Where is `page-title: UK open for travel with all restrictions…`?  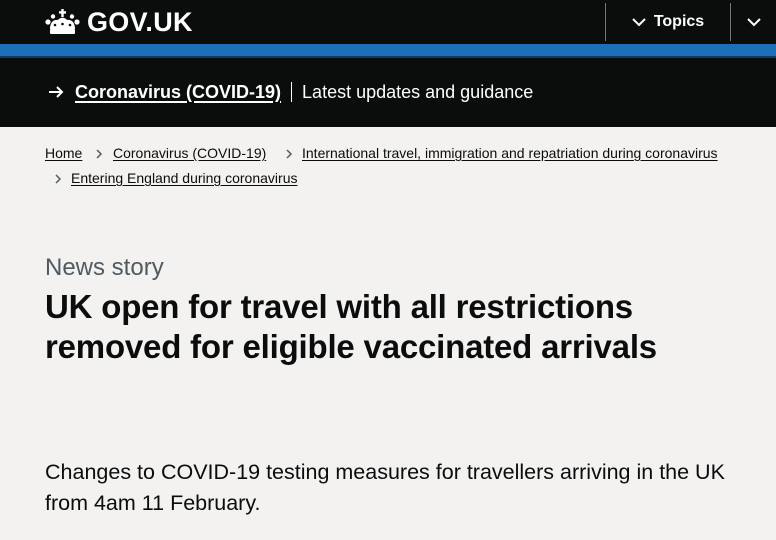 page-title: UK open for travel with all restrictions… is located at coordinates (351, 326).